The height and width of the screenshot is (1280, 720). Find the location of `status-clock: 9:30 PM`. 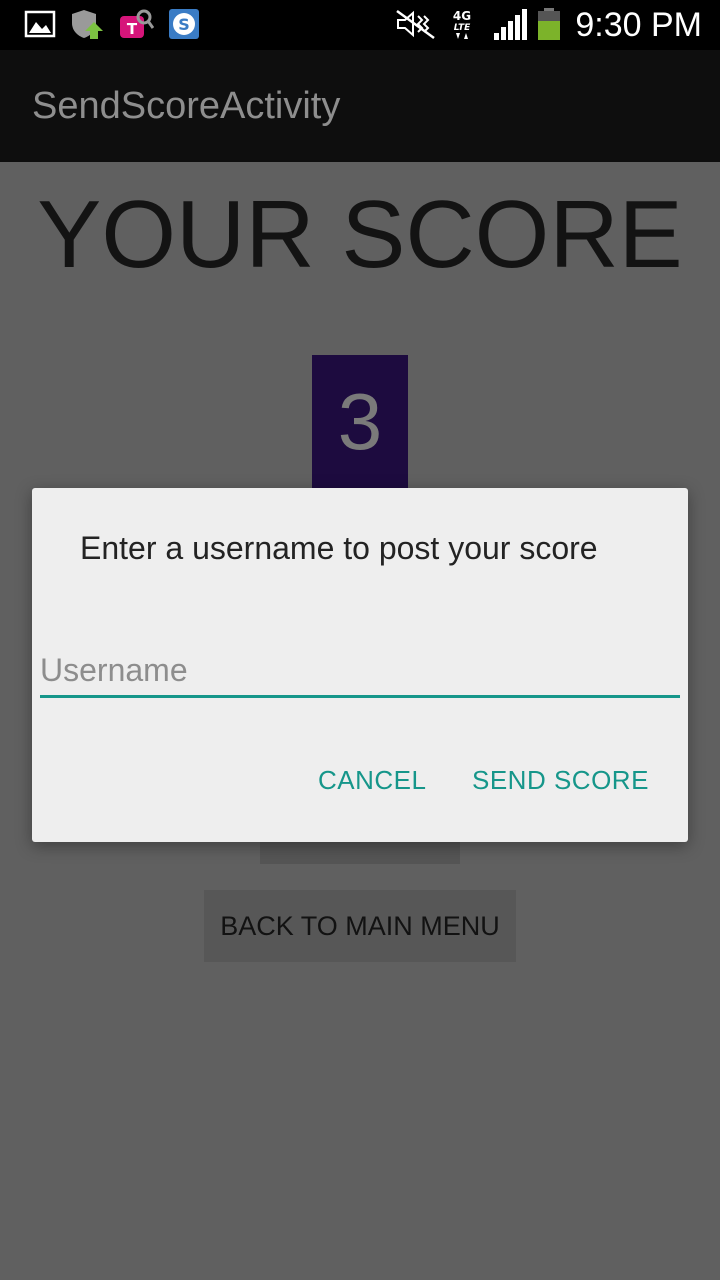

status-clock: 9:30 PM is located at coordinates (638, 25).